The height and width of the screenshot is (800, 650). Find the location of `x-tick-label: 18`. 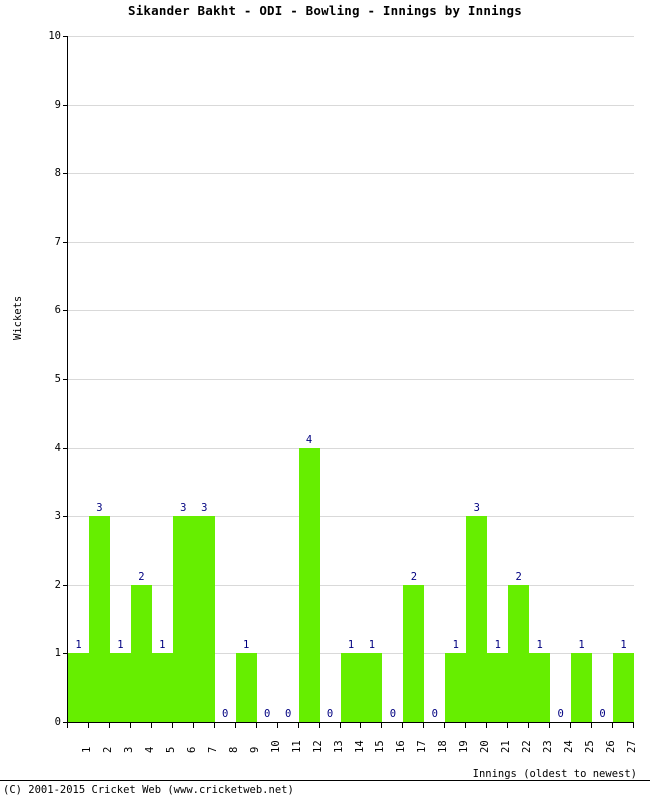

x-tick-label: 18 is located at coordinates (443, 746).